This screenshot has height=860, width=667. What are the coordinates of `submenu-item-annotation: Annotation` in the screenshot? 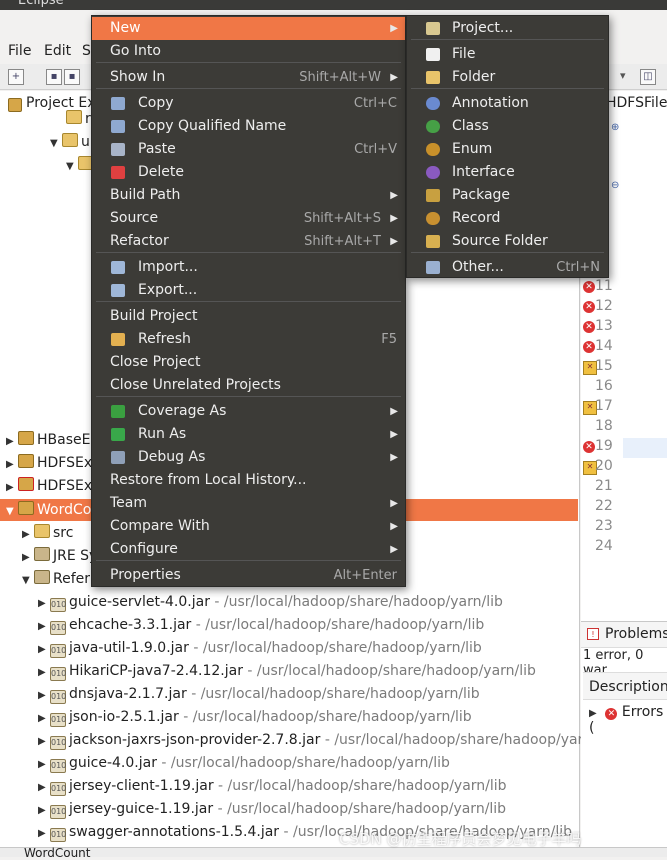 It's located at (507, 103).